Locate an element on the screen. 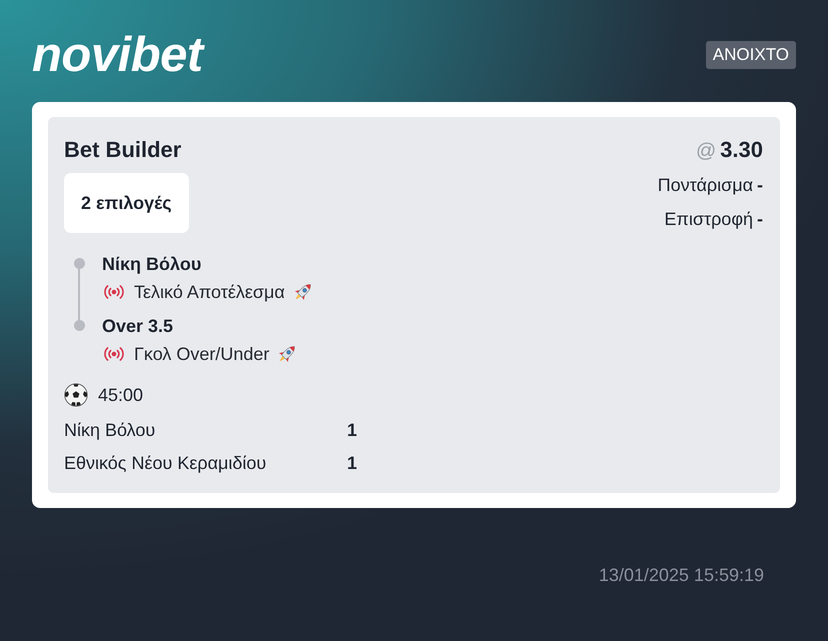 The width and height of the screenshot is (828, 641). selection-name: Νίκη Βόλου is located at coordinates (152, 264).